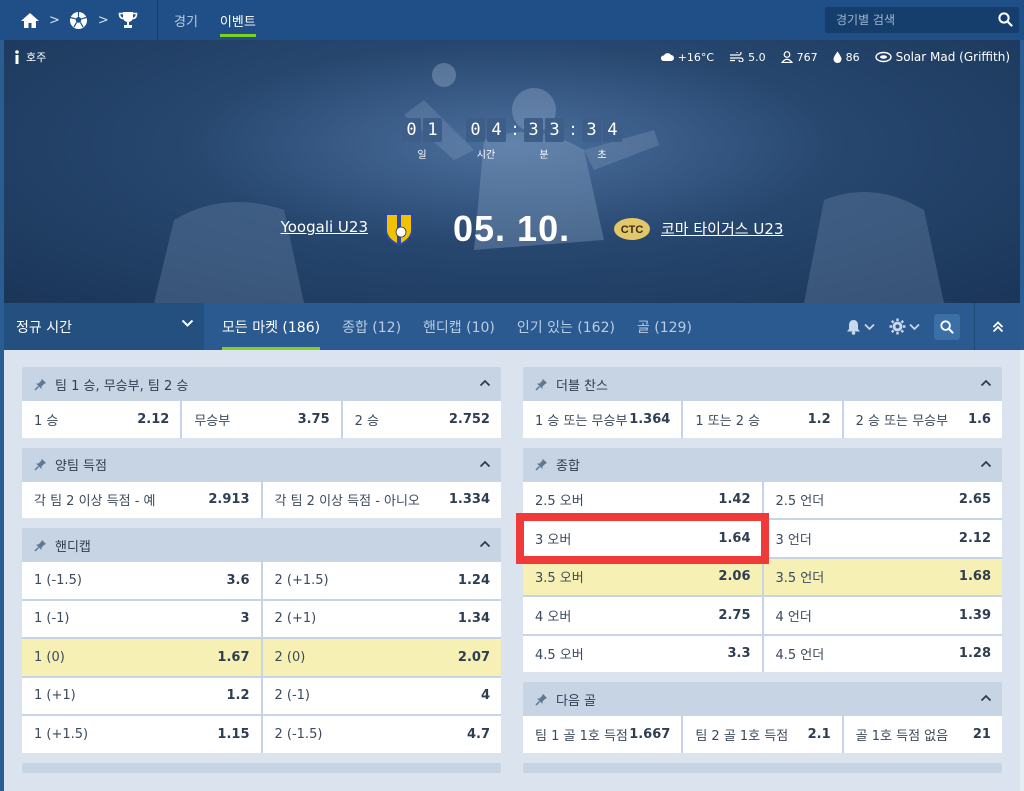 Image resolution: width=1024 pixels, height=791 pixels. Describe the element at coordinates (46, 421) in the screenshot. I see `odds-label: 1 승` at that location.